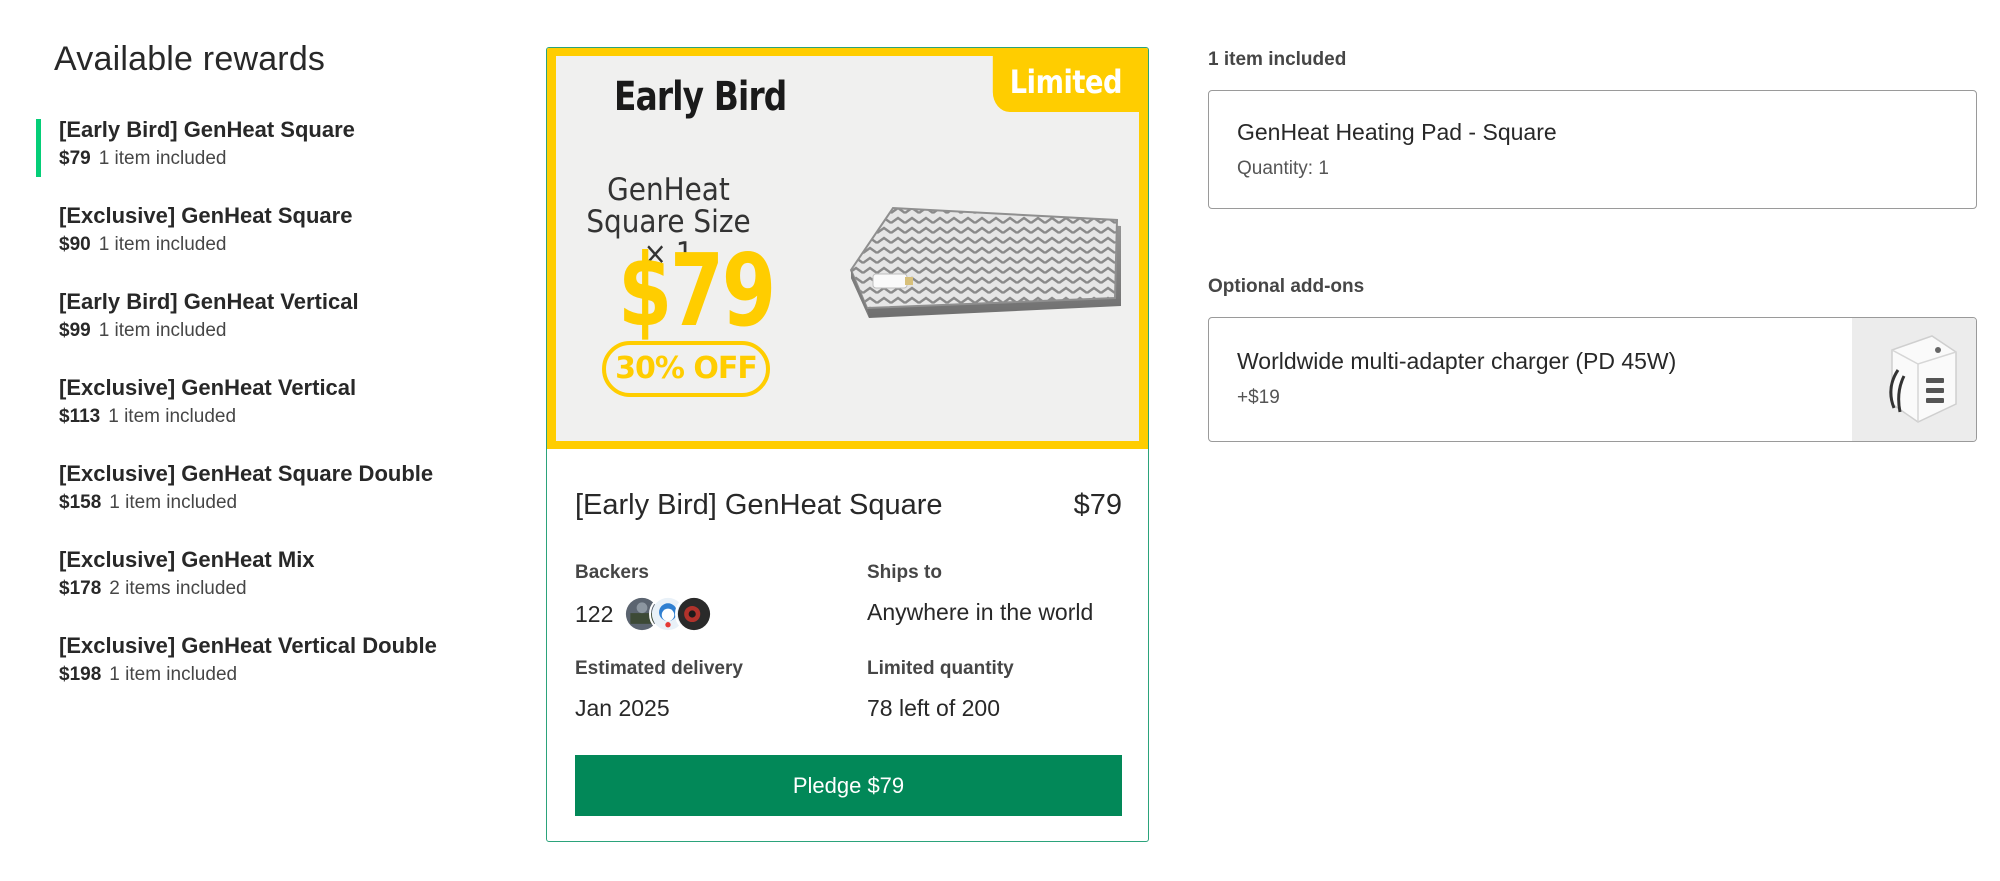 The width and height of the screenshot is (2000, 881). I want to click on promo-discount-badge: 30% OFF, so click(686, 369).